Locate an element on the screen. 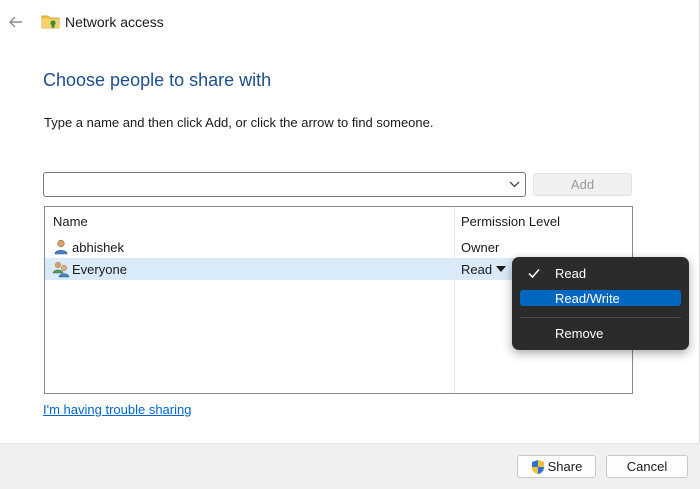 This screenshot has width=700, height=489. back-arrow-icon is located at coordinates (15, 22).